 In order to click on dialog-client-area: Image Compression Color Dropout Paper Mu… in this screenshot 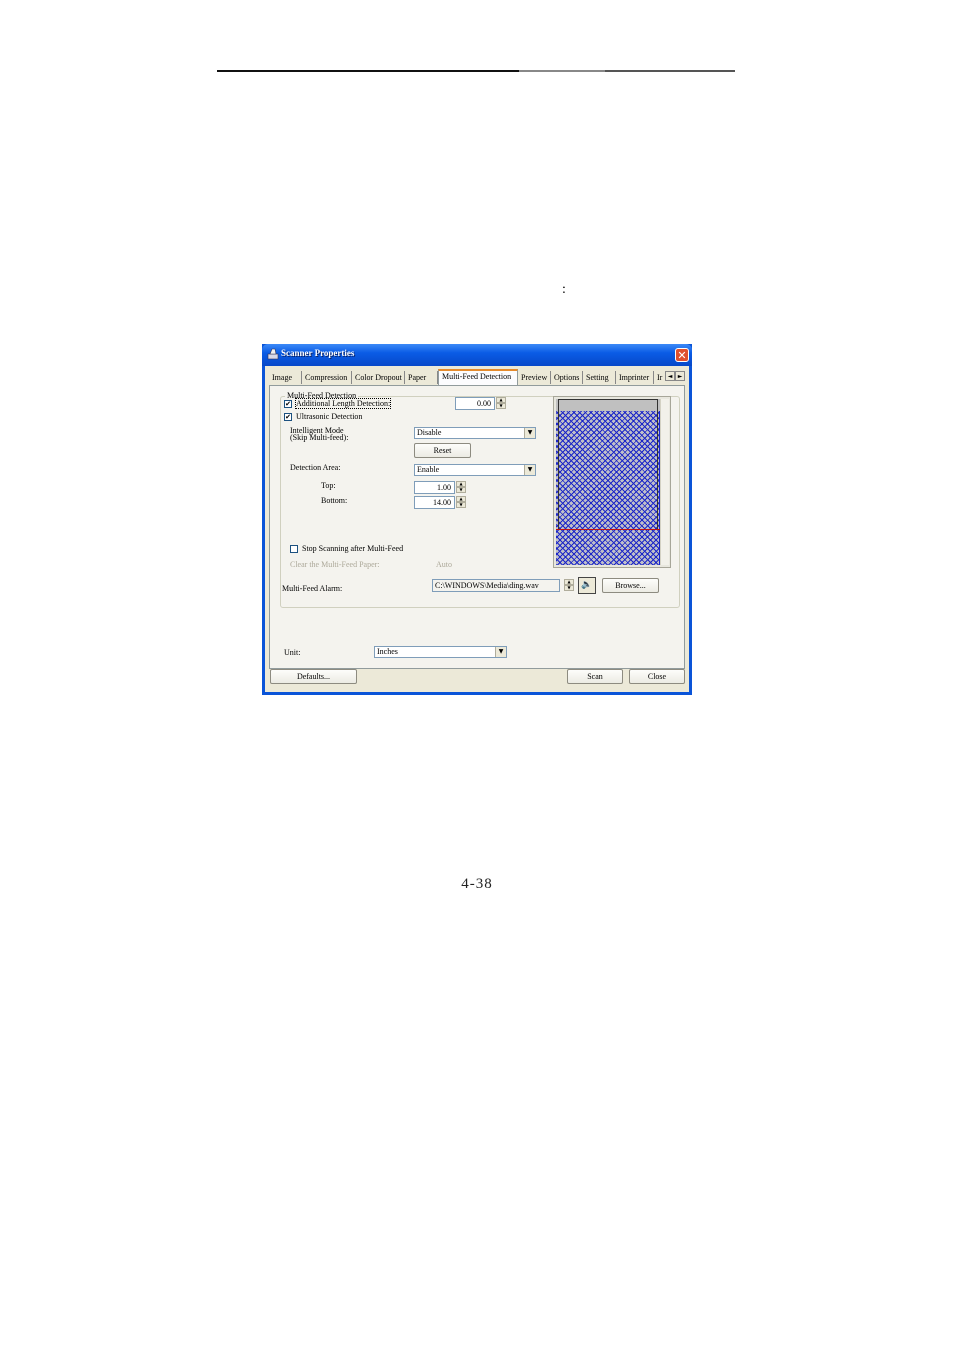, I will do `click(477, 529)`.